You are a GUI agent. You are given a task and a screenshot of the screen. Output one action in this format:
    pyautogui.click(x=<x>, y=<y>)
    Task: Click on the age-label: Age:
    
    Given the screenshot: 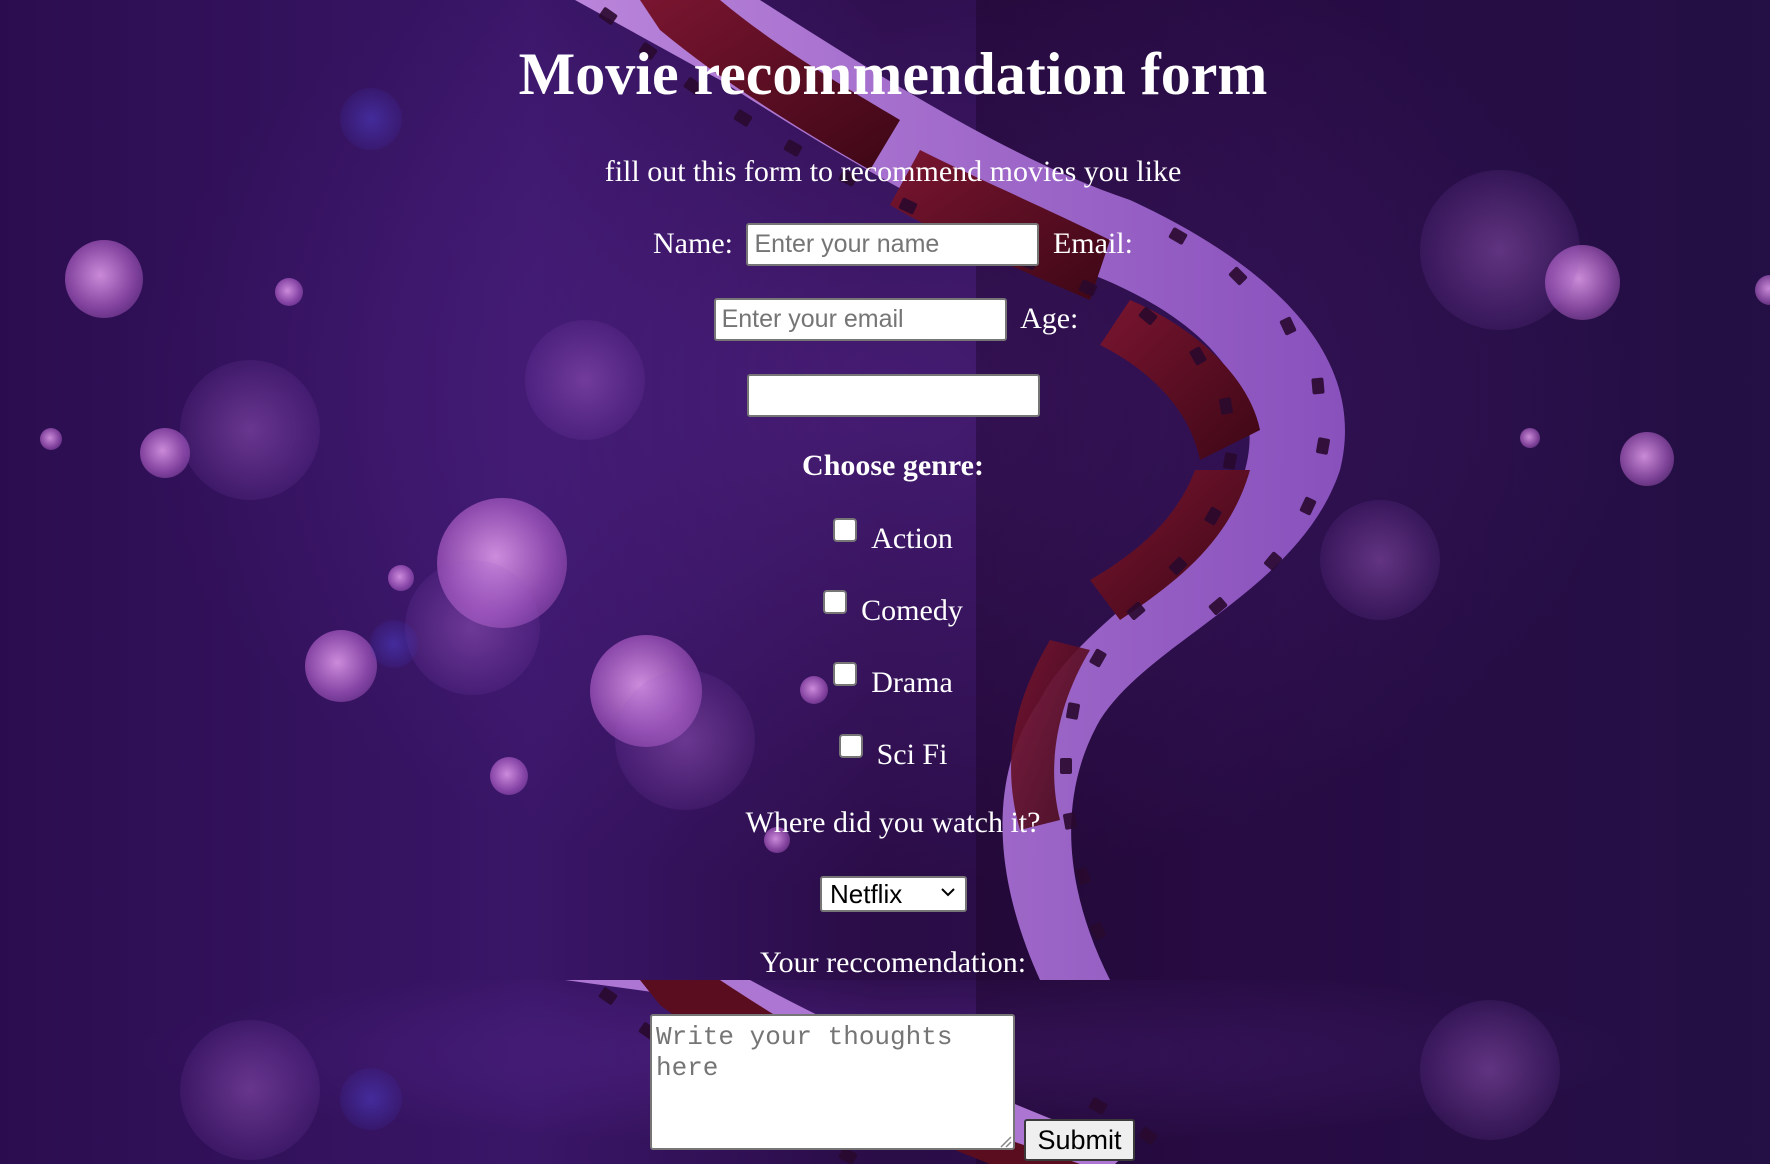 What is the action you would take?
    pyautogui.click(x=1049, y=319)
    